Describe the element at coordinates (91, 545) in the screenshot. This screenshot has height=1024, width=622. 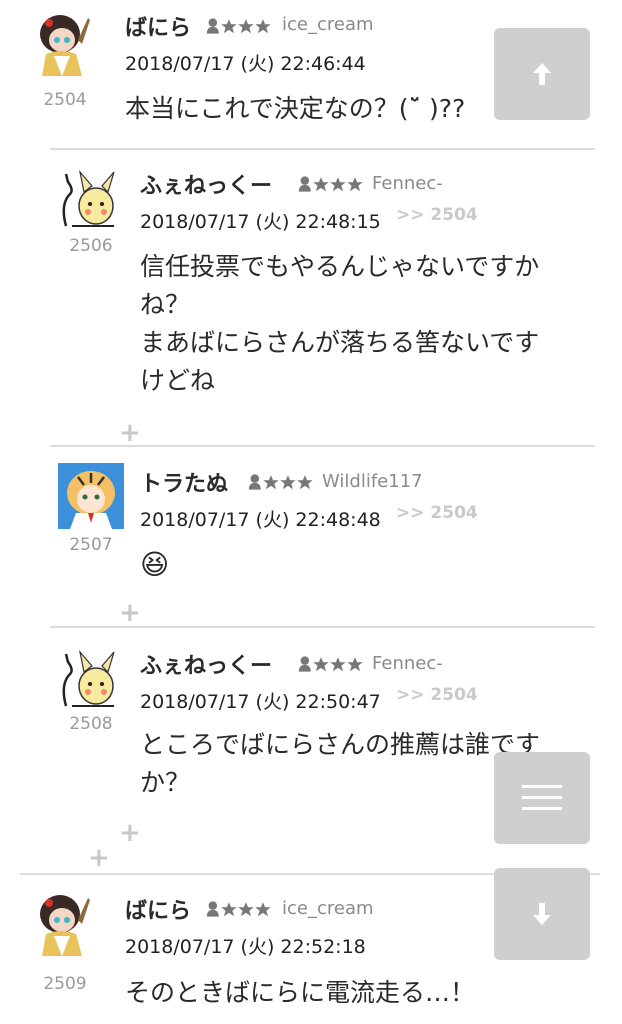
I see `post-number: 2507` at that location.